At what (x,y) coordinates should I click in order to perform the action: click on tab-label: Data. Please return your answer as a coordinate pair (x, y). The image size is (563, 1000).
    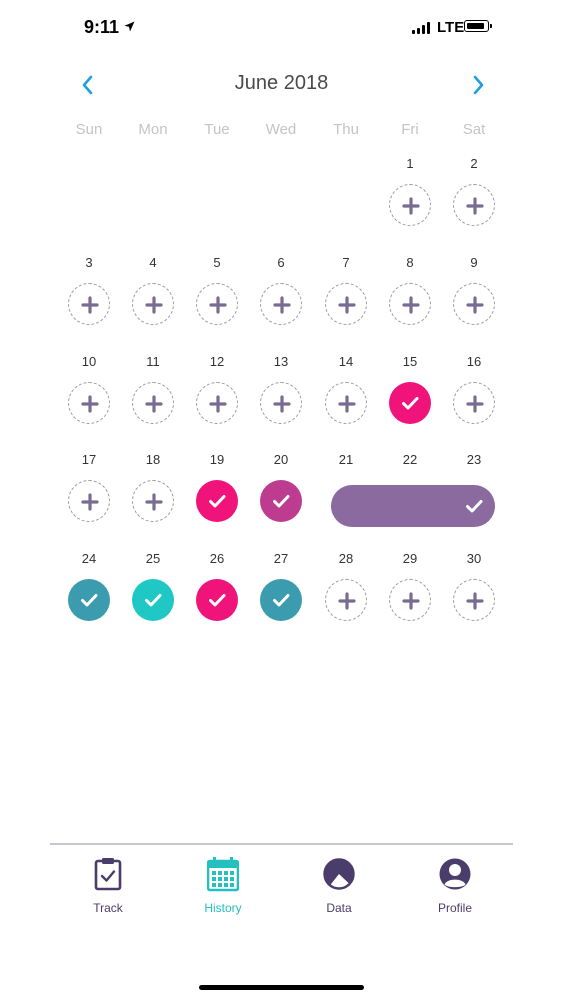
    Looking at the image, I should click on (339, 908).